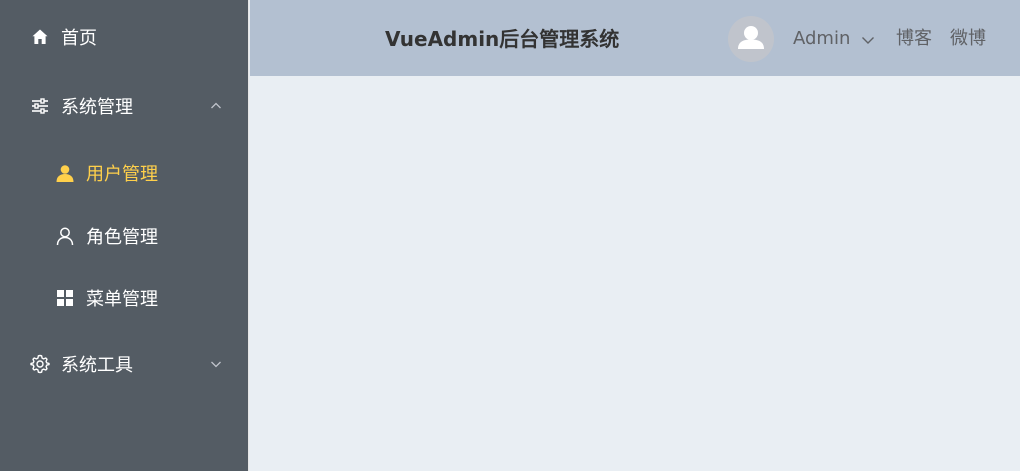 The width and height of the screenshot is (1020, 471). I want to click on sidebar-item-label: 首页, so click(79, 38).